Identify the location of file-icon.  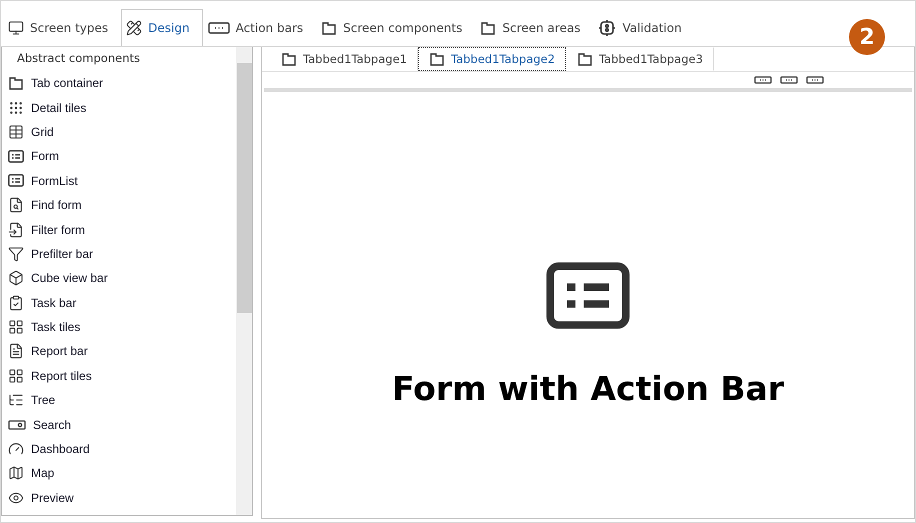
(16, 230).